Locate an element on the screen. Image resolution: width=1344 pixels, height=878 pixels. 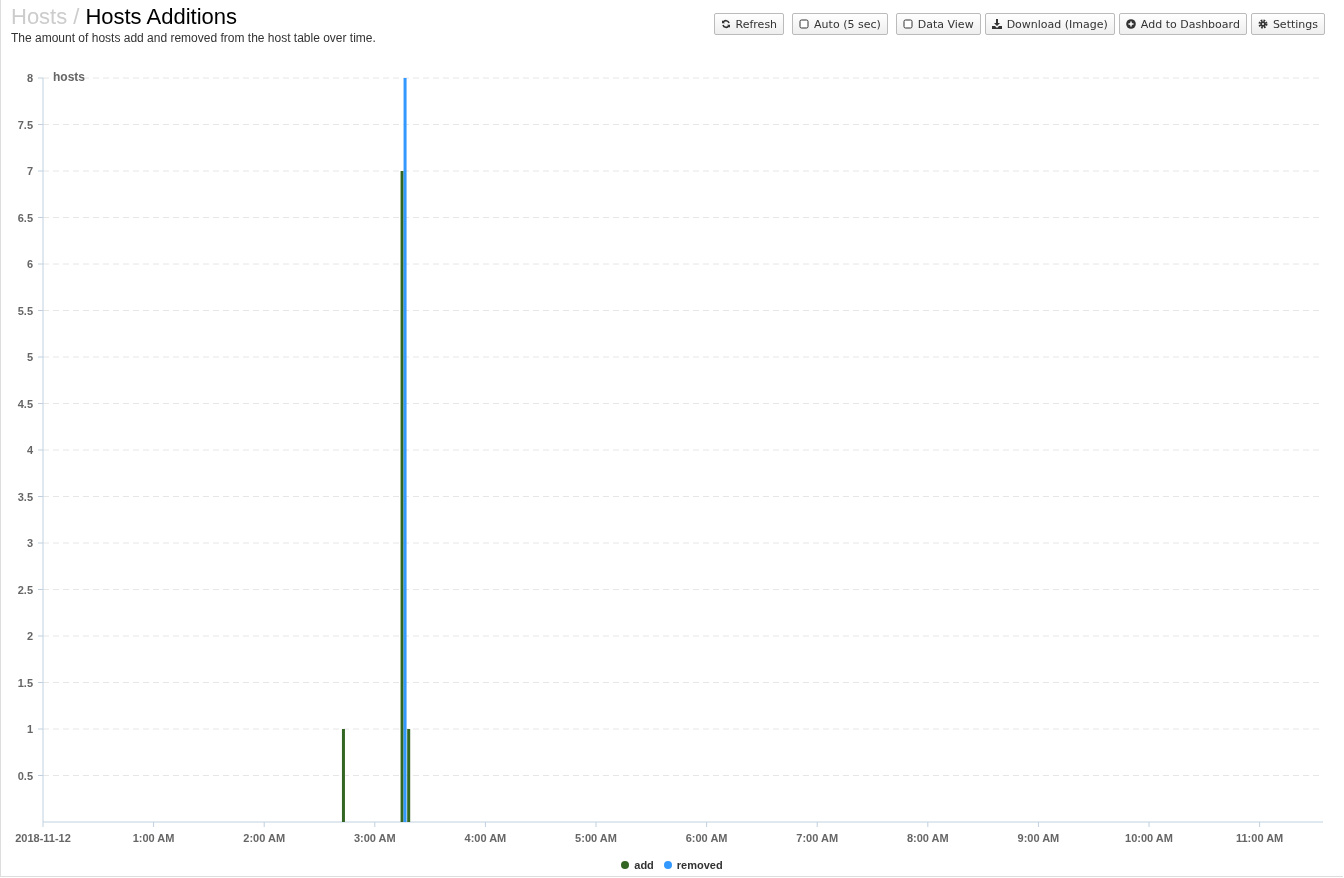
y-tick-label: 7 is located at coordinates (29, 171).